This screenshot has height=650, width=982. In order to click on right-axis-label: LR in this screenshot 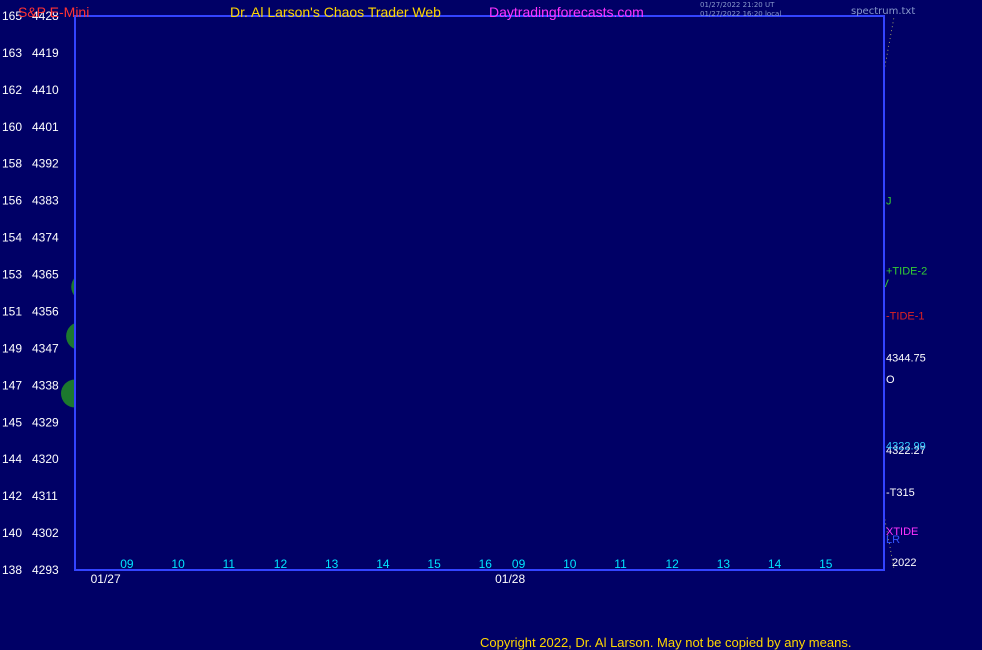, I will do `click(893, 540)`.